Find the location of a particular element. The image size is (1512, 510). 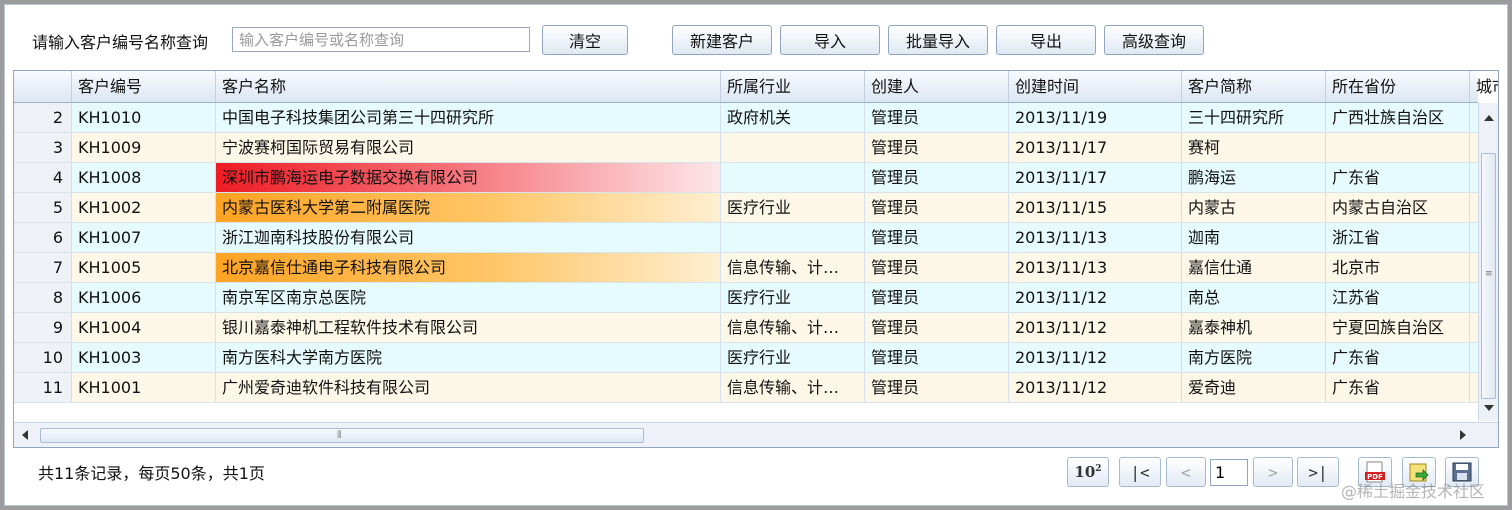

cell-short: 赛柯 is located at coordinates (1254, 147).